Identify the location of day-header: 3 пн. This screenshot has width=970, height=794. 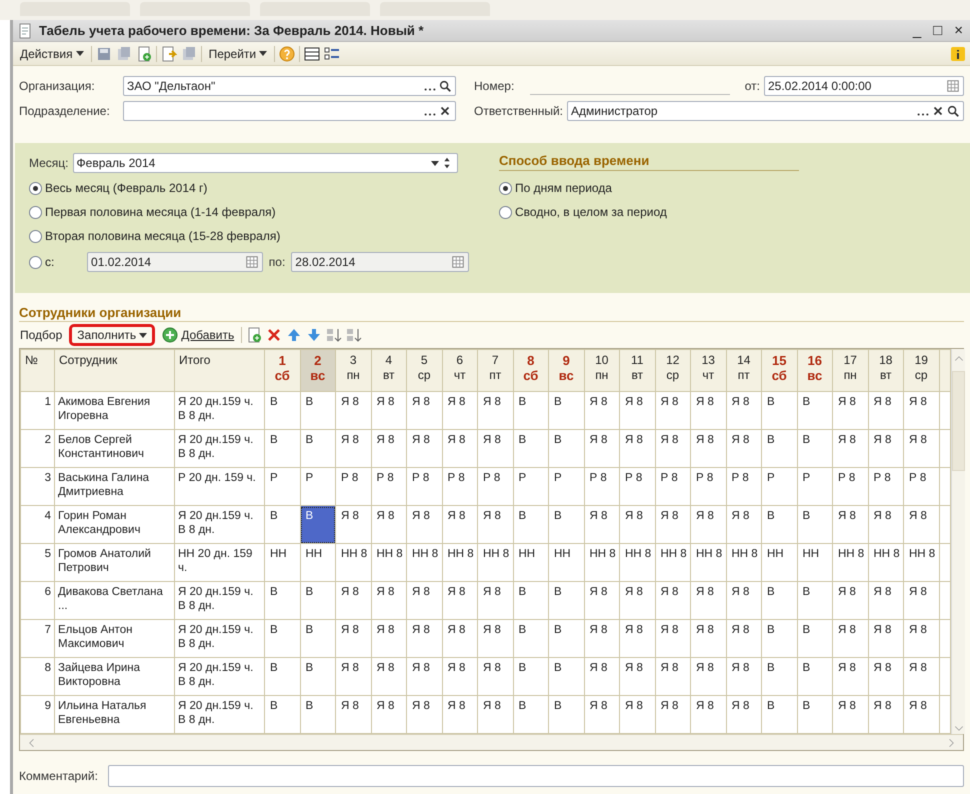
(353, 371).